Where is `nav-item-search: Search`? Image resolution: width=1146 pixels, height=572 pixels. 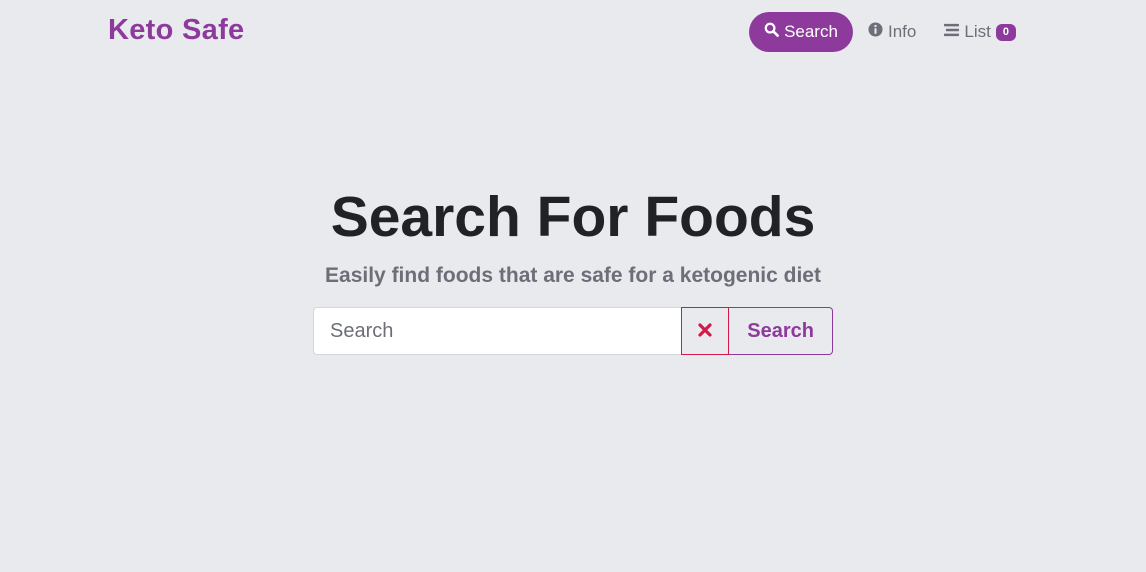
nav-item-search: Search is located at coordinates (801, 32).